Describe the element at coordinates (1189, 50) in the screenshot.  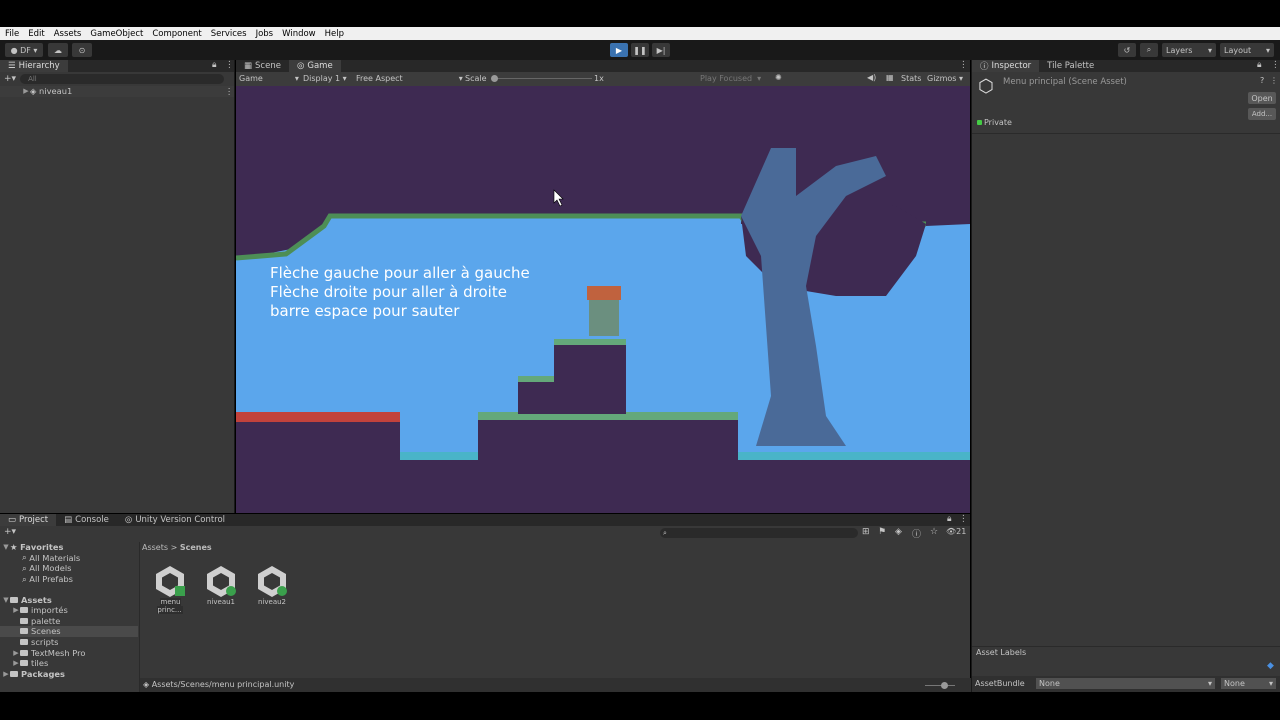
I see `layers-dropdown: Layers ▾` at that location.